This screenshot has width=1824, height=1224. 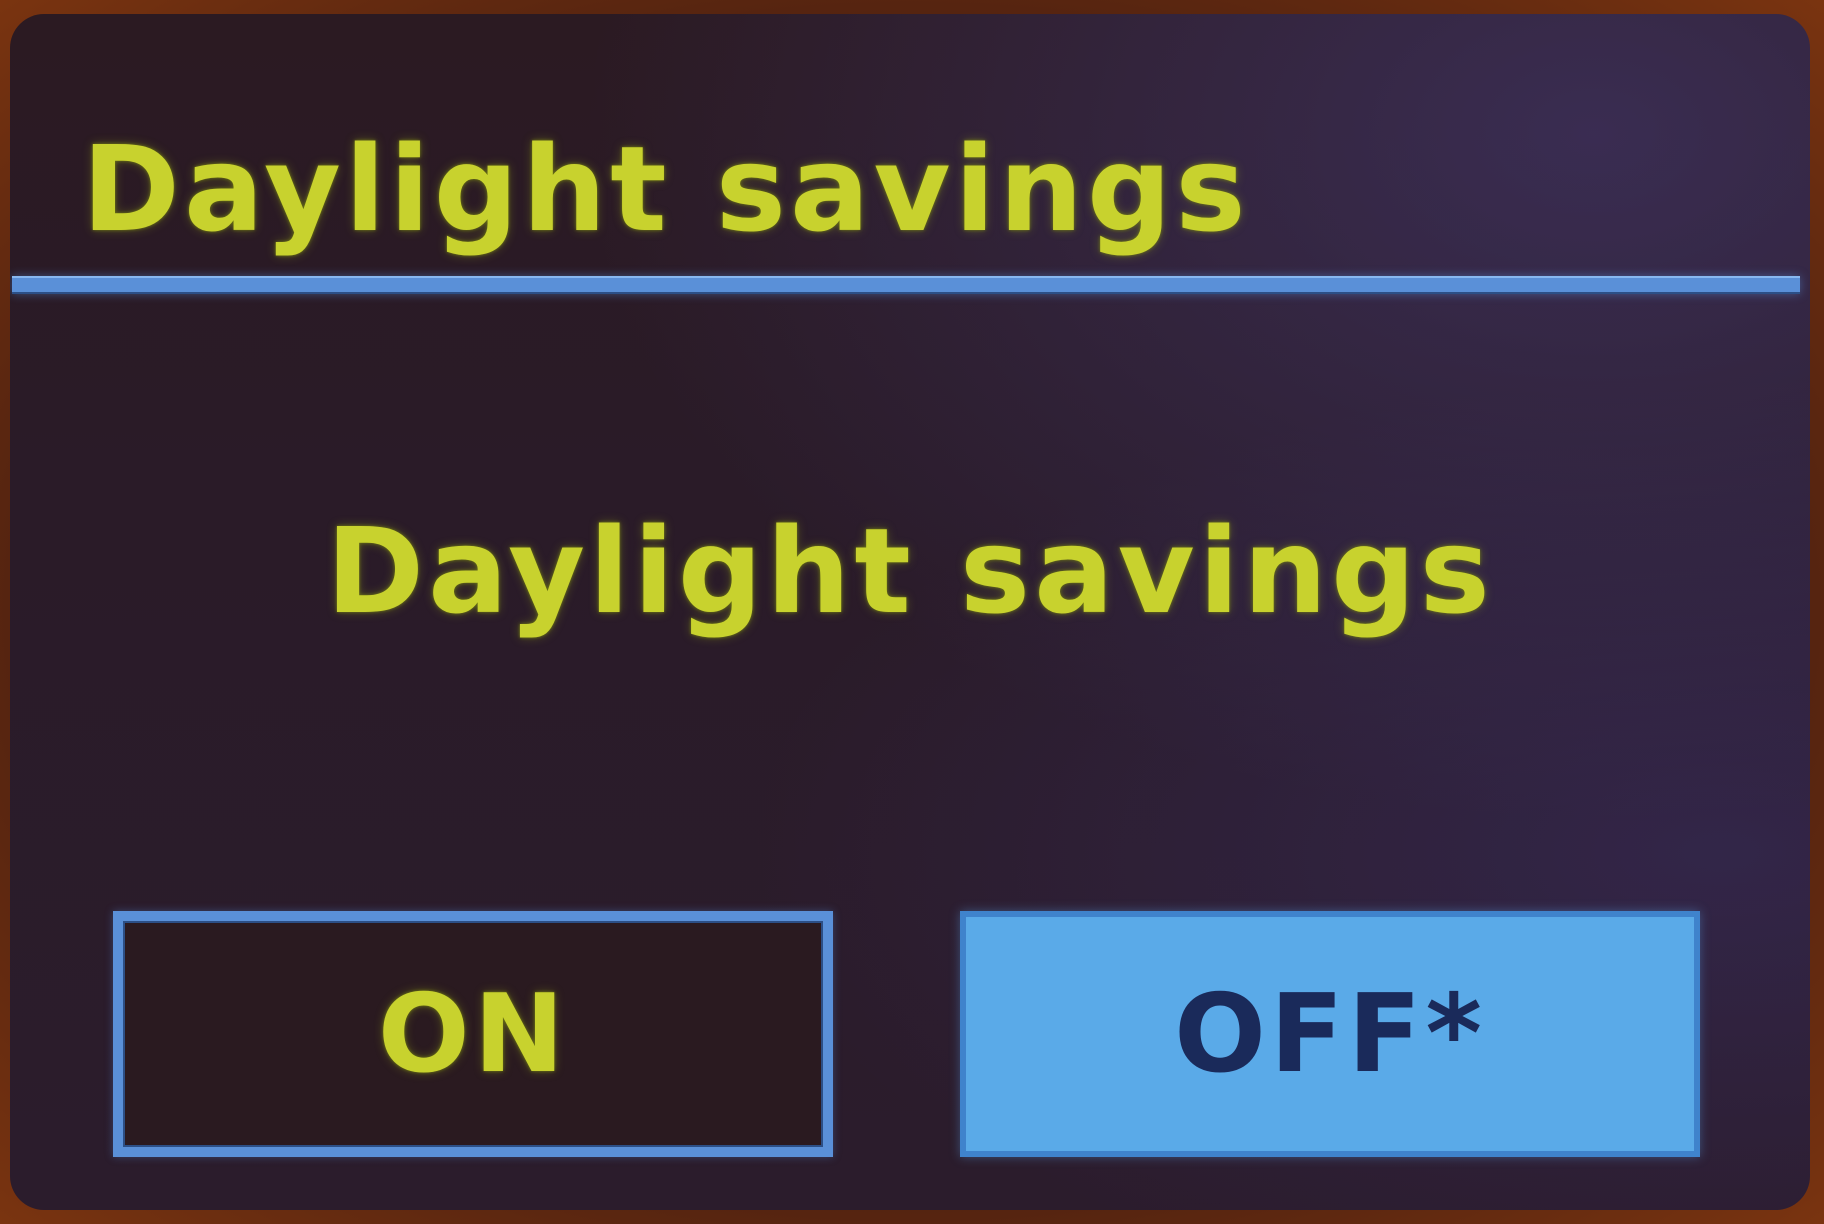 I want to click on on-option-label: ON, so click(x=473, y=1034).